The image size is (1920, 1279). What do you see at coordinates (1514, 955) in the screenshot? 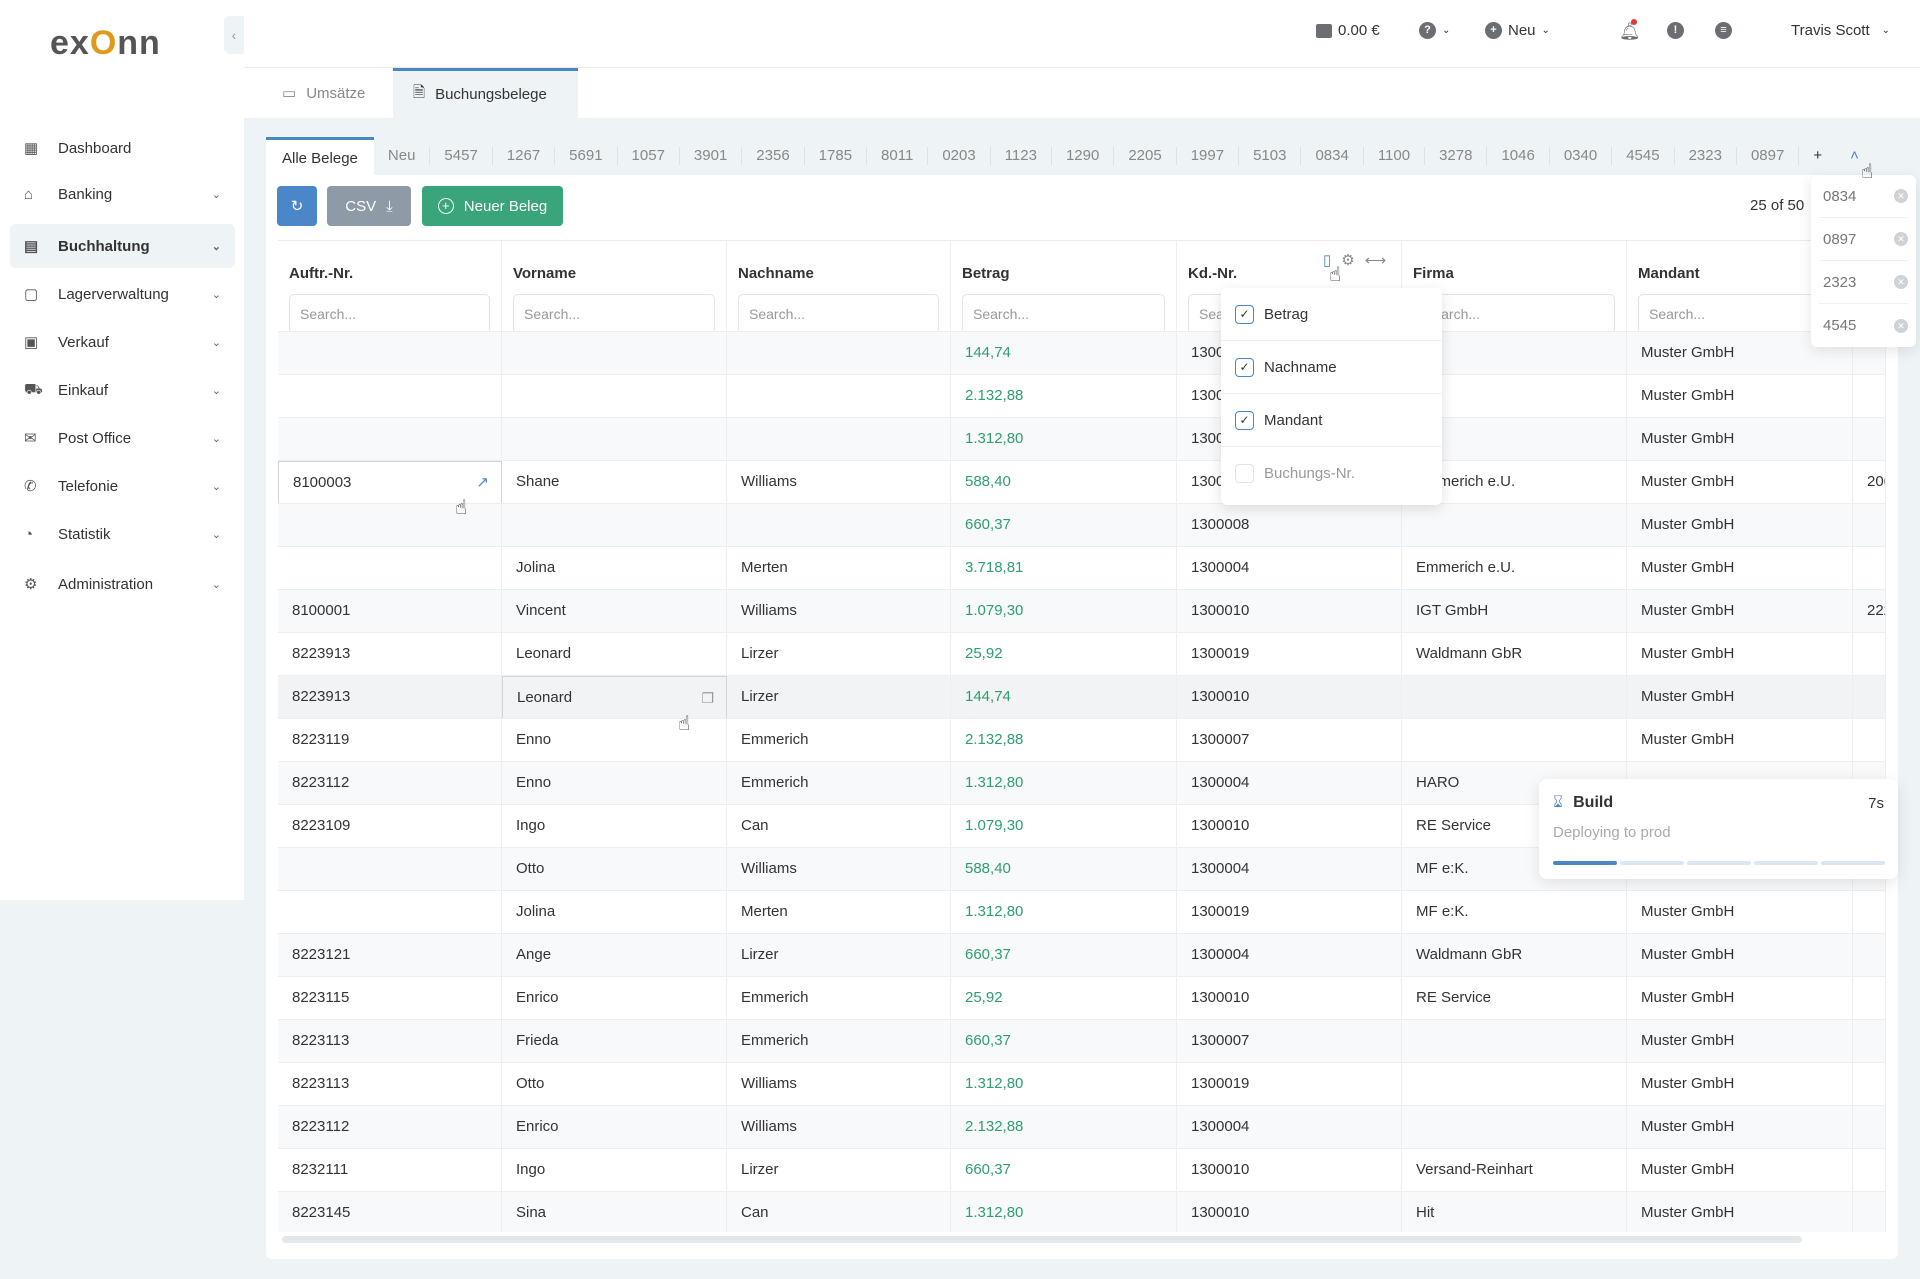
I see `table-cell: Waldmann GbR` at bounding box center [1514, 955].